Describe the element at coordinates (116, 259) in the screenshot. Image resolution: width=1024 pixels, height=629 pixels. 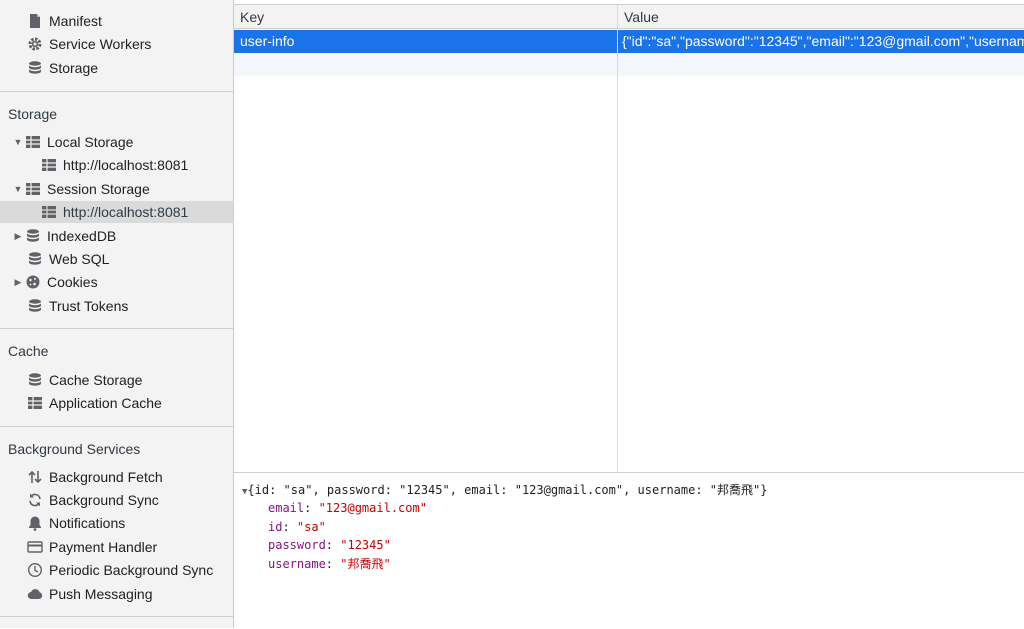
I see `sidebar-item-web-sql: Web SQL` at that location.